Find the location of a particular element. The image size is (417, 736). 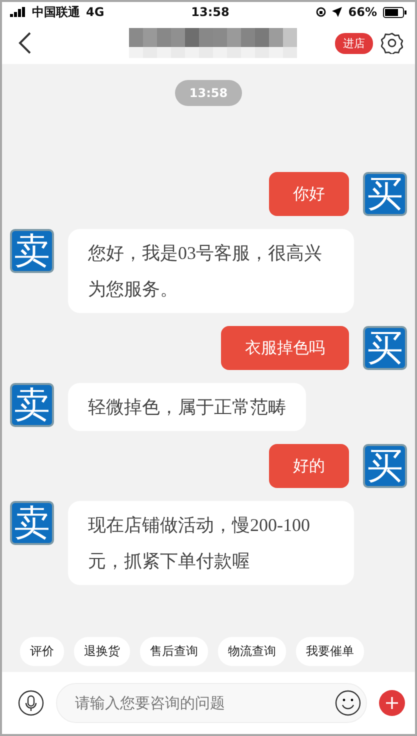

message-input-field: 请输入您要咨询的问题 is located at coordinates (211, 703).